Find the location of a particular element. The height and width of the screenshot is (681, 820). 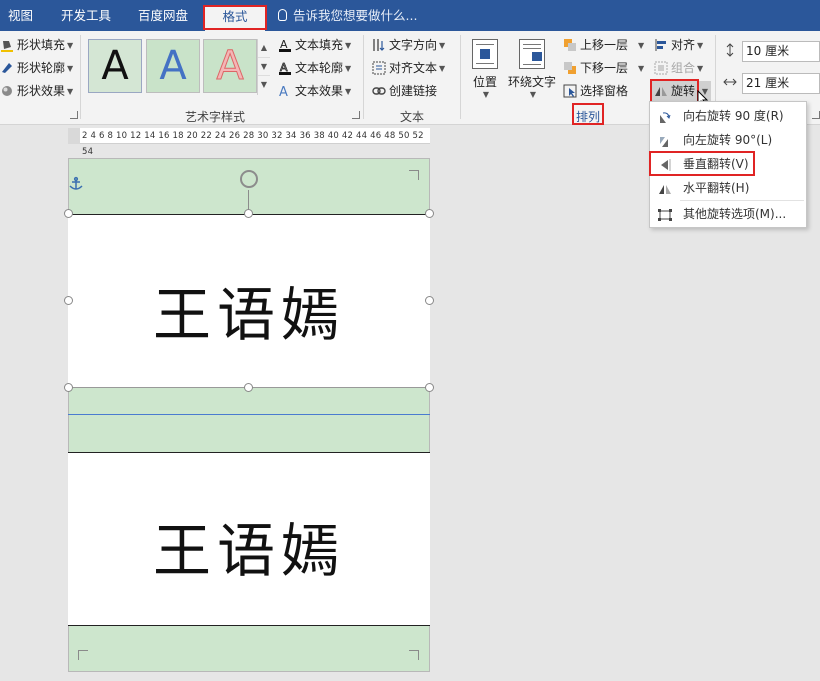

flip-vertical-icon is located at coordinates (665, 164).